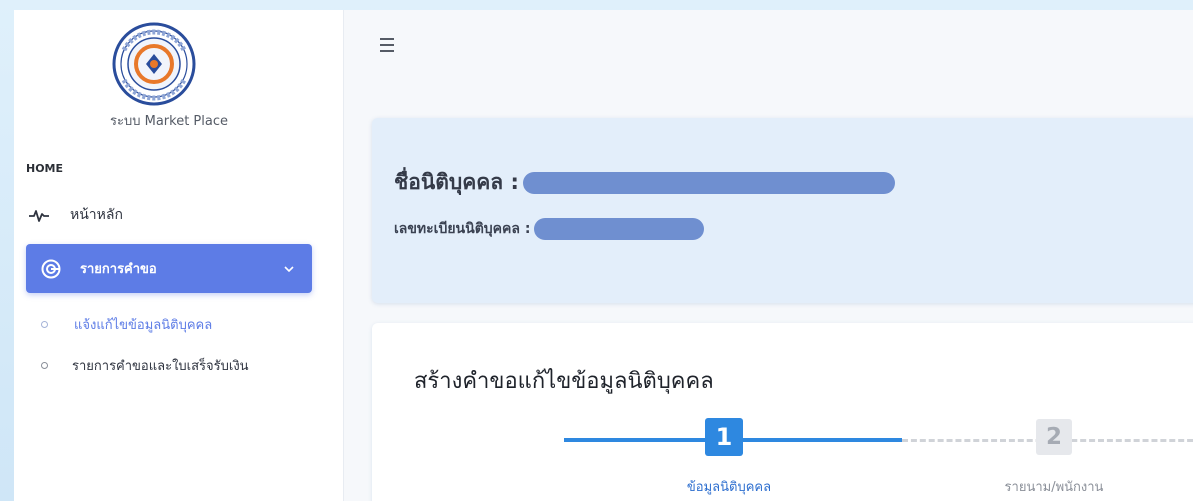  What do you see at coordinates (118, 269) in the screenshot?
I see `sidebar-item-label: รายการคำขอ` at bounding box center [118, 269].